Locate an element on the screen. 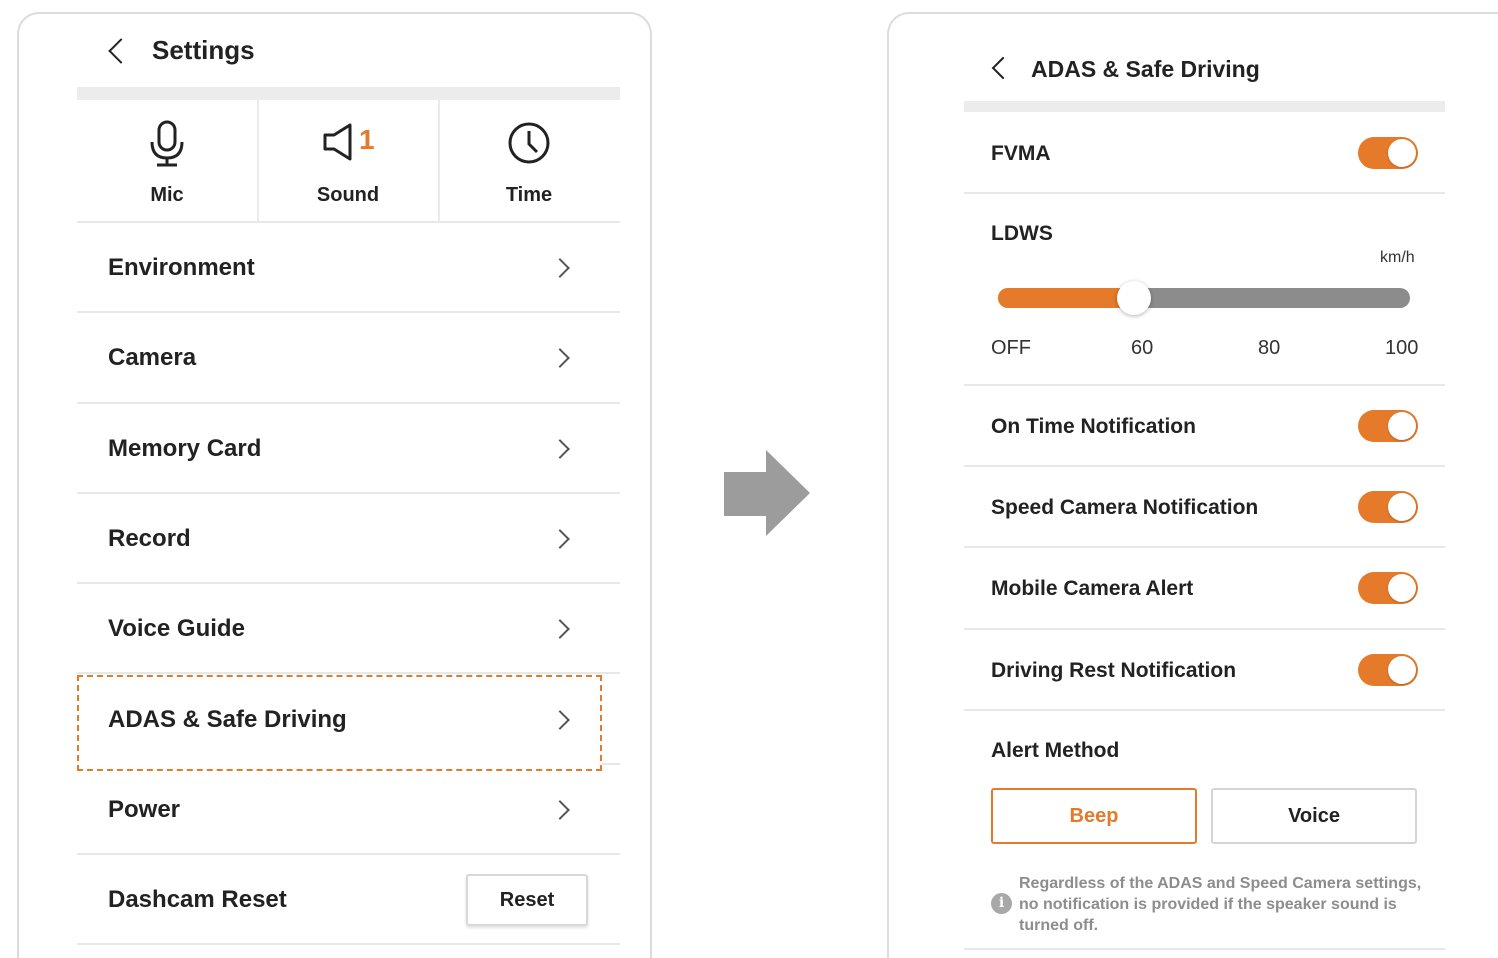 The height and width of the screenshot is (958, 1498). info-icon: i is located at coordinates (1001, 903).